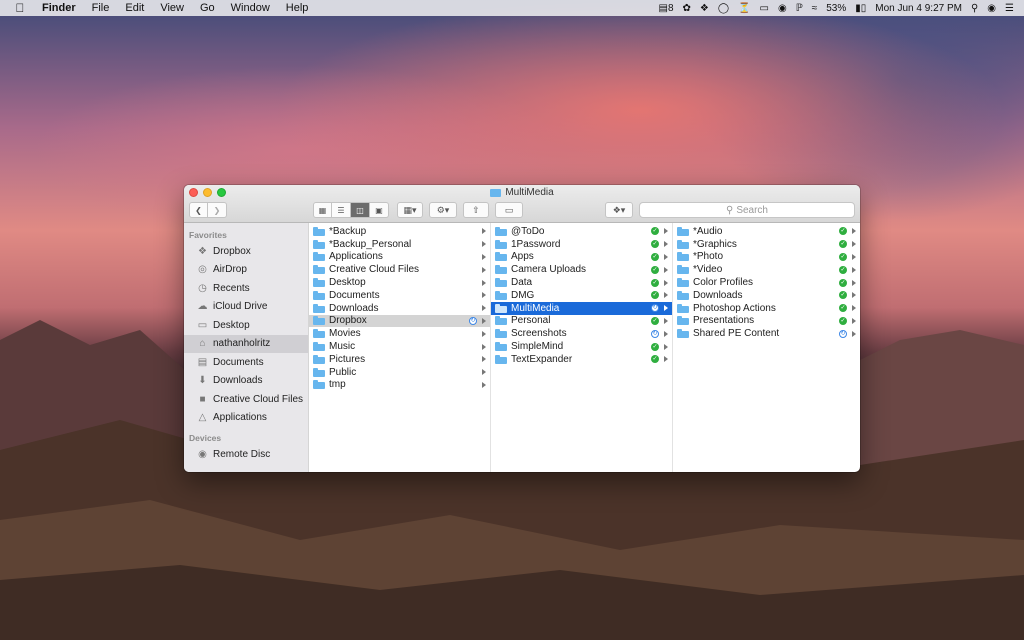 This screenshot has height=640, width=1024. What do you see at coordinates (782, 8) in the screenshot?
I see `malwarebytes-icon: ◉` at bounding box center [782, 8].